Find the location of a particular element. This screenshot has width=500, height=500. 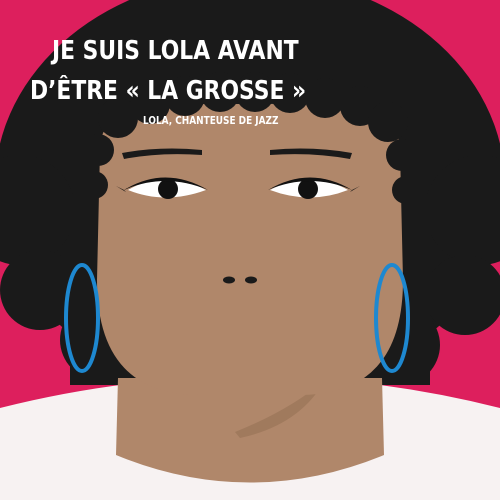

headline-line-1: JE SUIS LOLA AVANT is located at coordinates (175, 51).